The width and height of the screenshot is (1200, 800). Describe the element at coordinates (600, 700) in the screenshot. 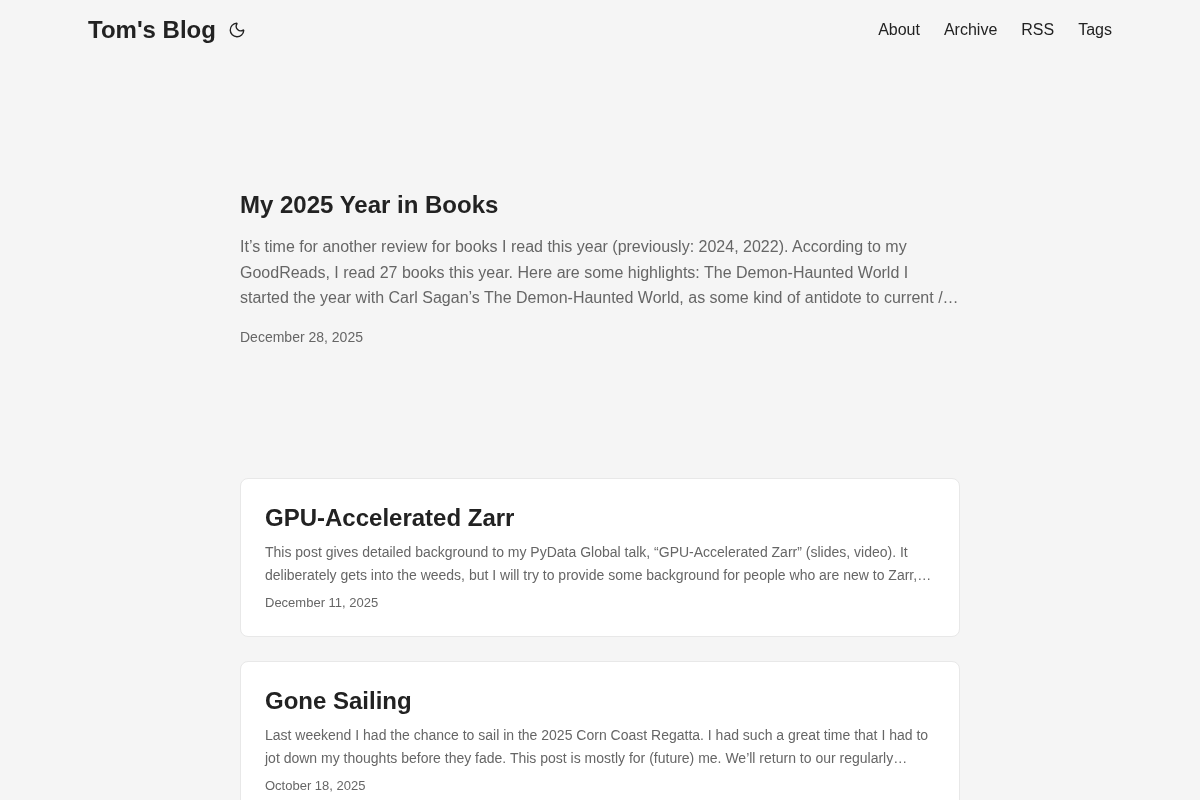

I see `post-title: Gone Sailing` at that location.